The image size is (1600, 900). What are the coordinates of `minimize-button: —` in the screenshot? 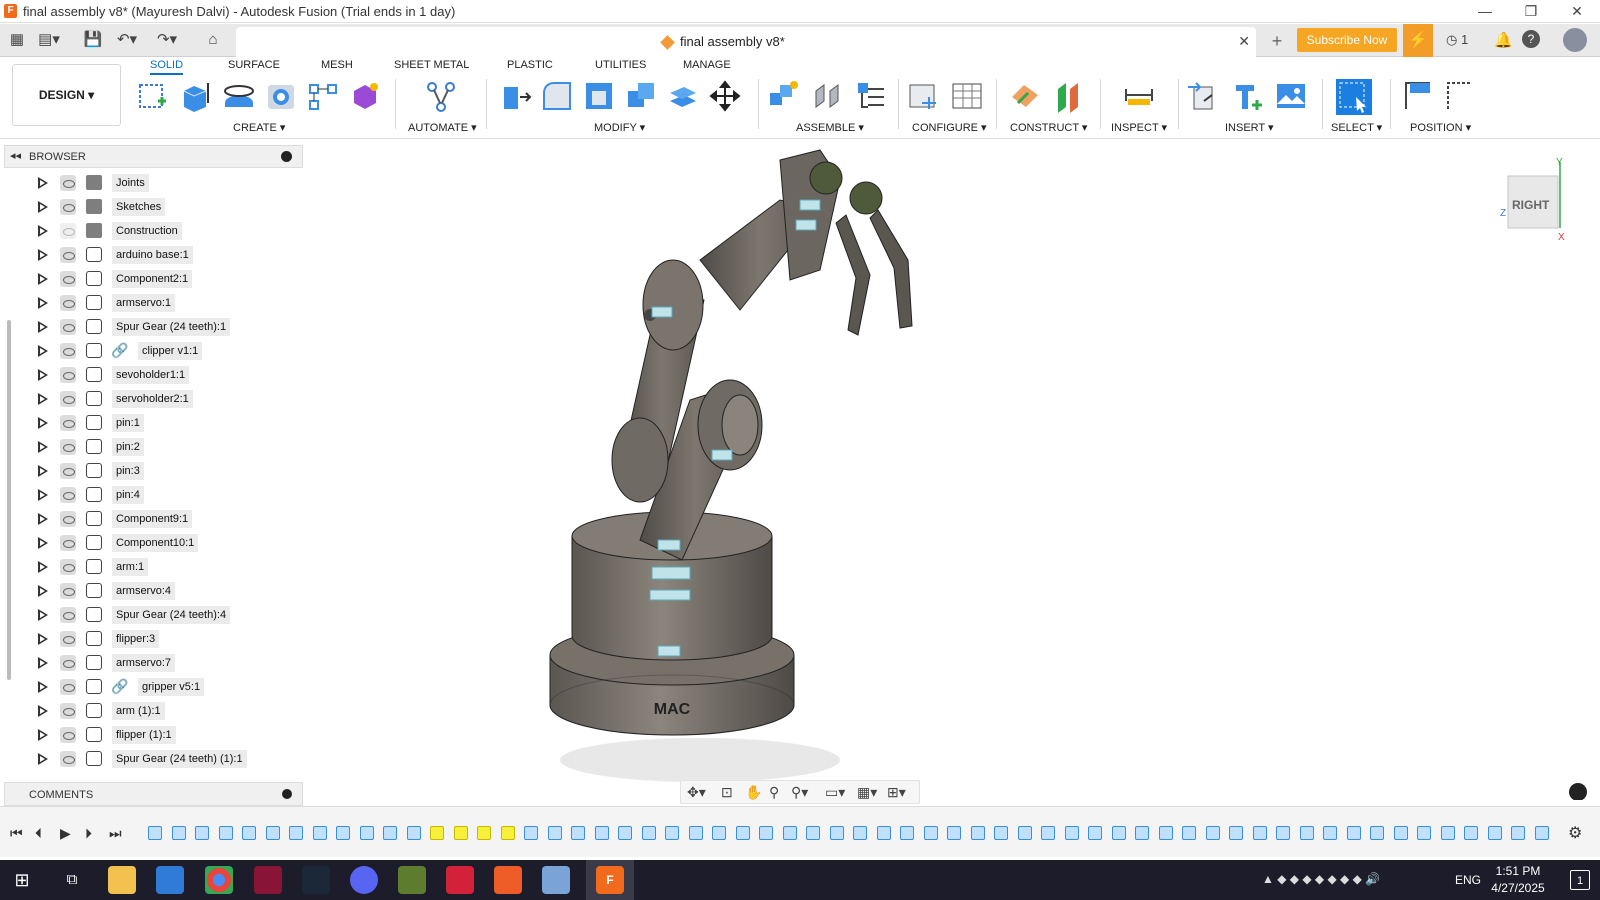 It's located at (1485, 11).